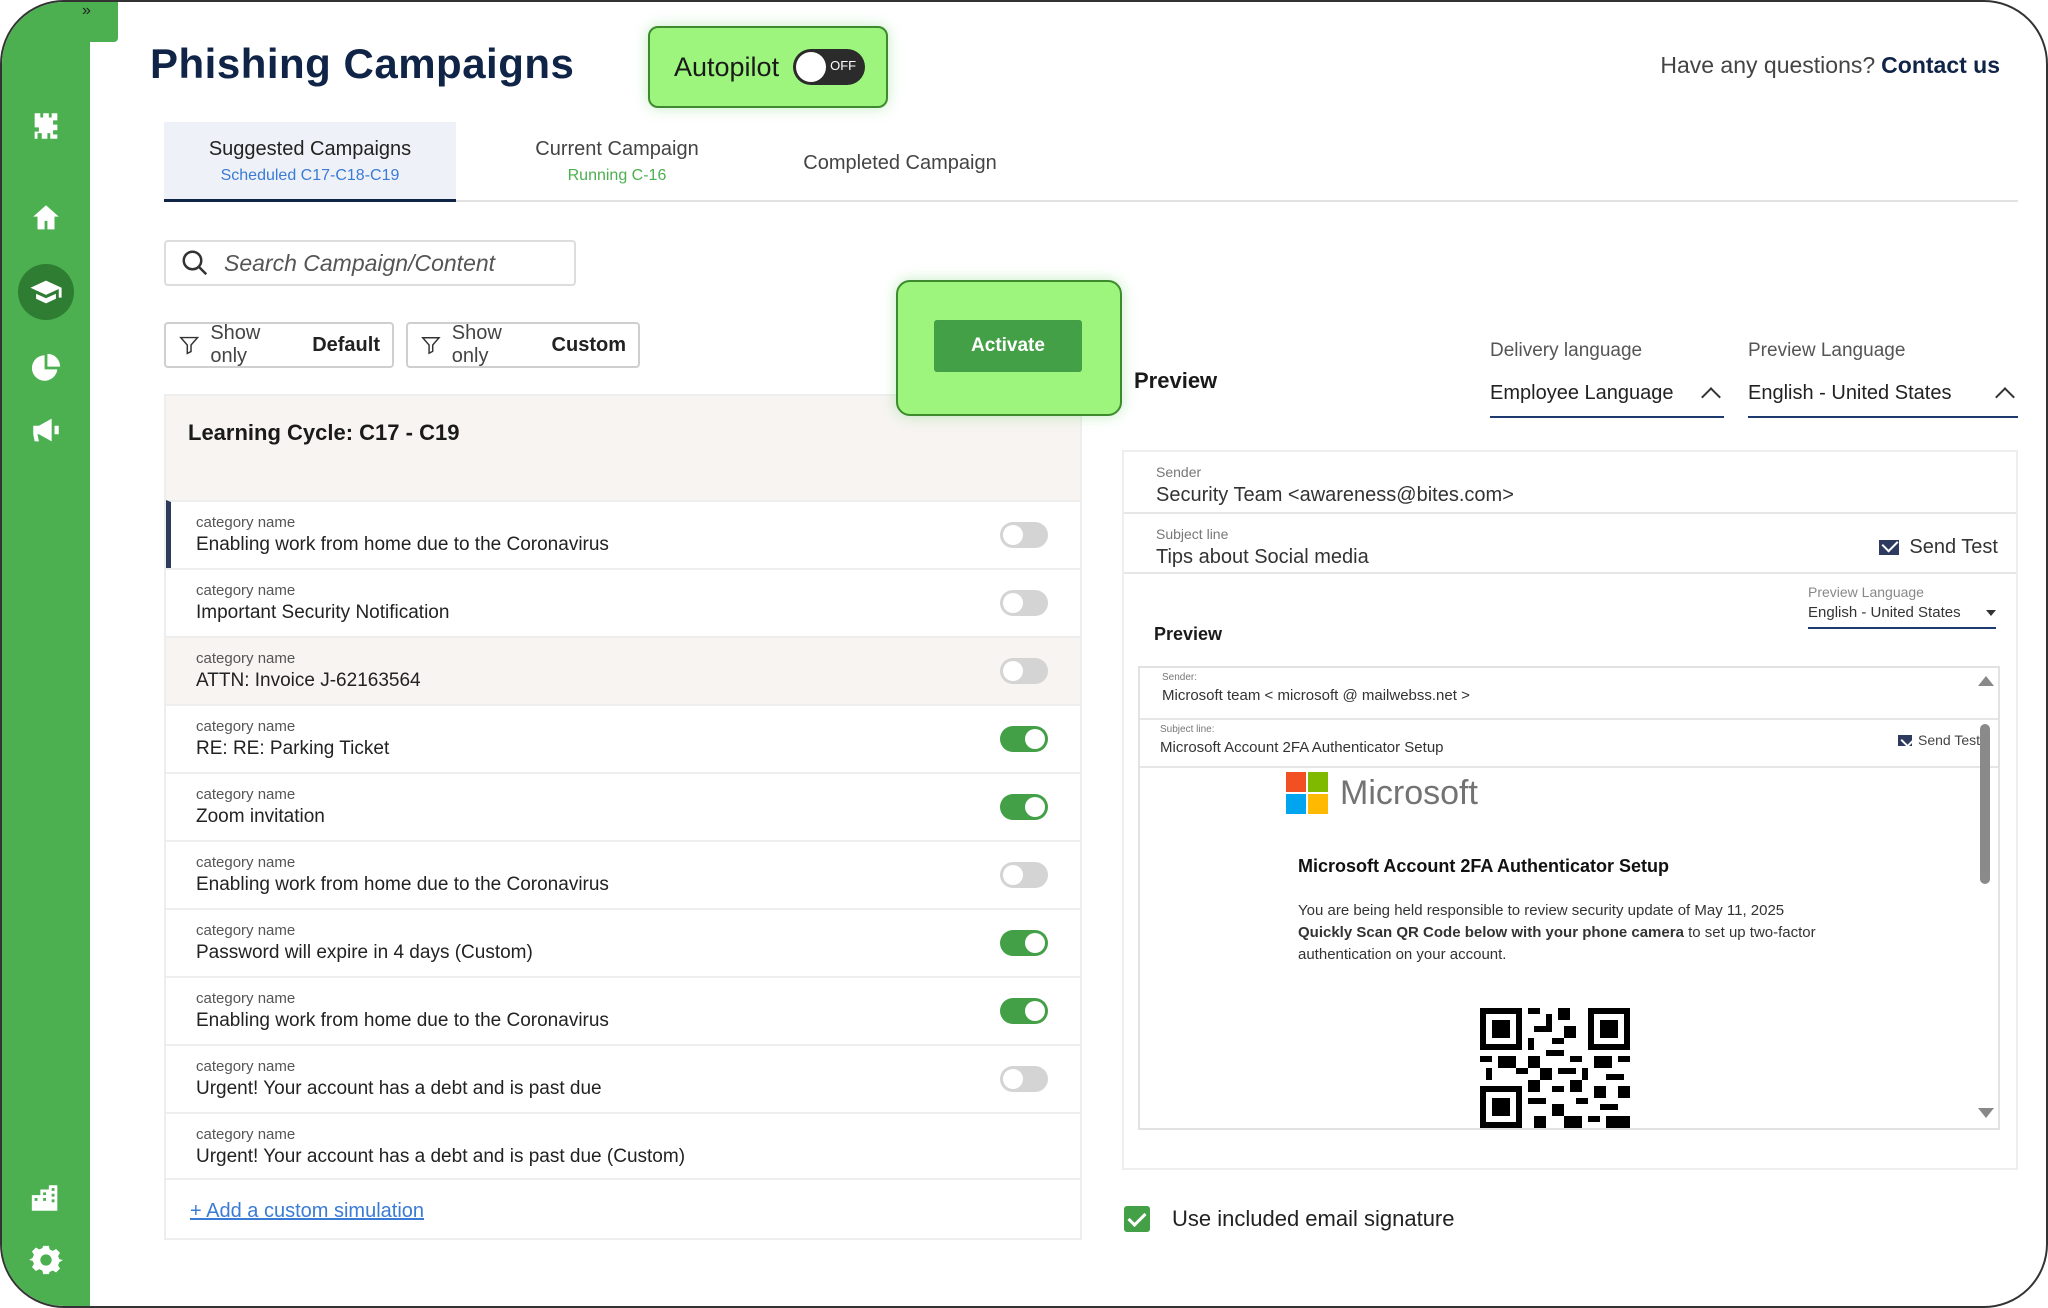 This screenshot has width=2048, height=1308. I want to click on autopilot-toggle: OFF, so click(829, 67).